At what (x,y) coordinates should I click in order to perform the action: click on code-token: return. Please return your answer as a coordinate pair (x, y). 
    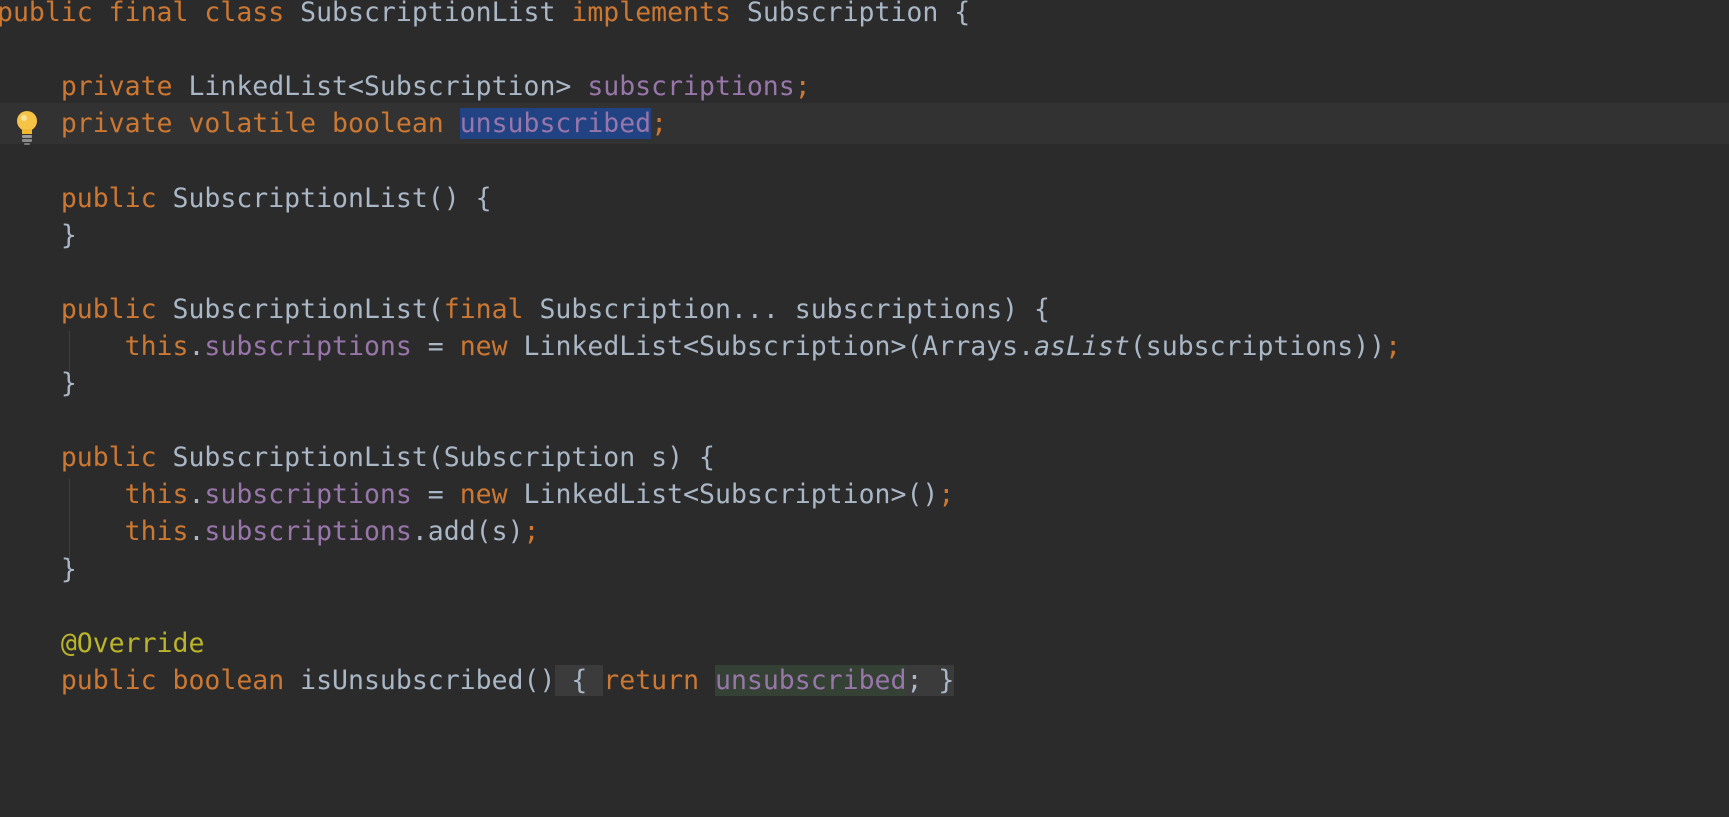
    Looking at the image, I should click on (659, 680).